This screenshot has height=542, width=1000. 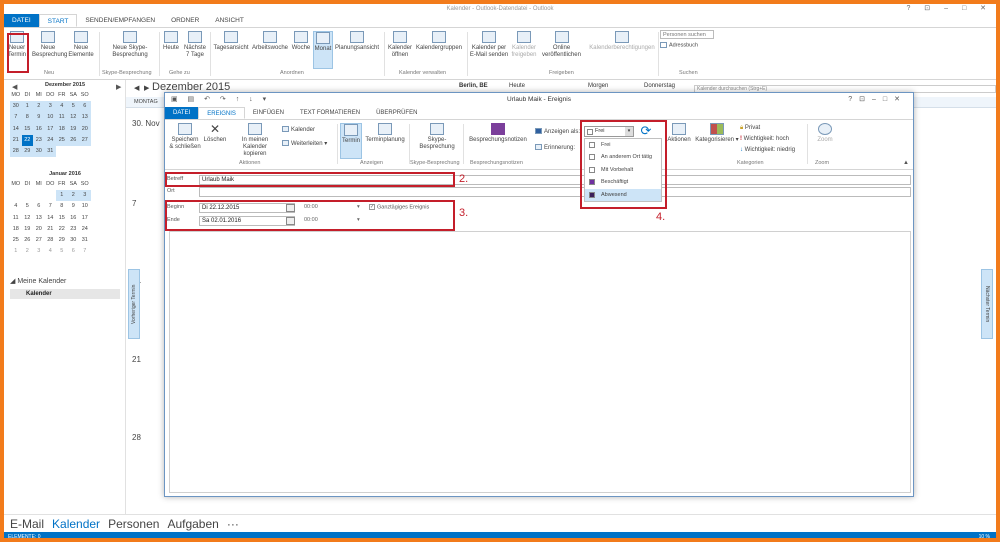 What do you see at coordinates (85, 229) in the screenshot?
I see `mini-calendar-day: 24` at bounding box center [85, 229].